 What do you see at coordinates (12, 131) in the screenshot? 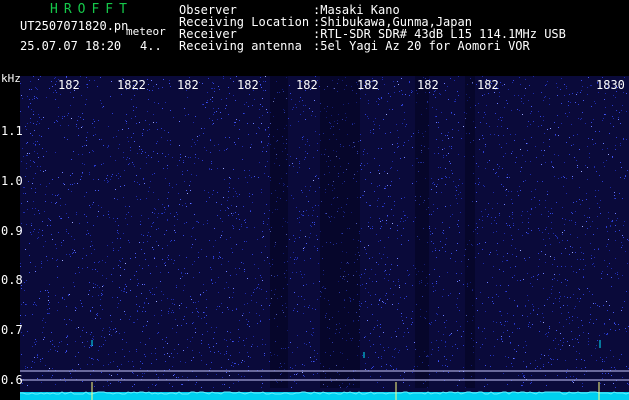
I see `y-tick-label: 1.1` at bounding box center [12, 131].